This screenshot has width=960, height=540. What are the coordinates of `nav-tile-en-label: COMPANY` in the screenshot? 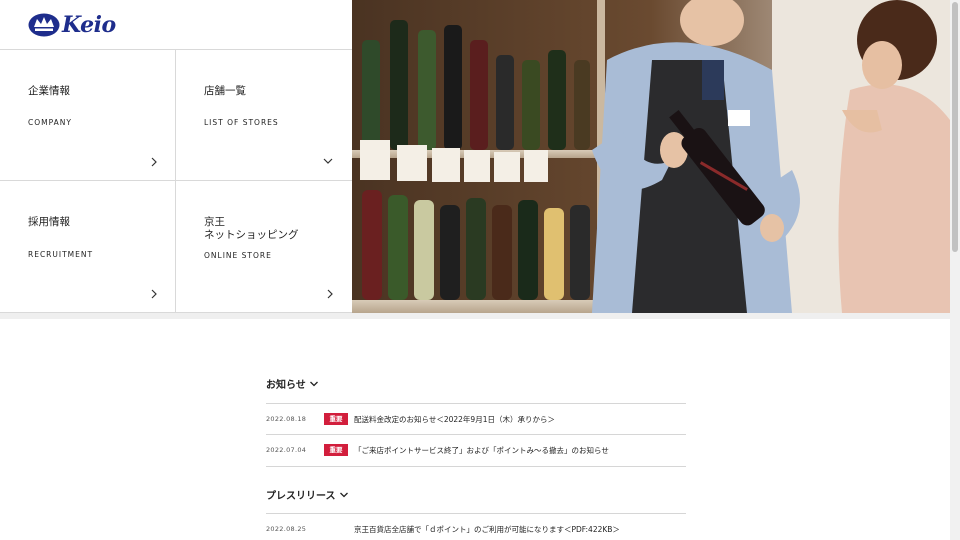 It's located at (50, 122).